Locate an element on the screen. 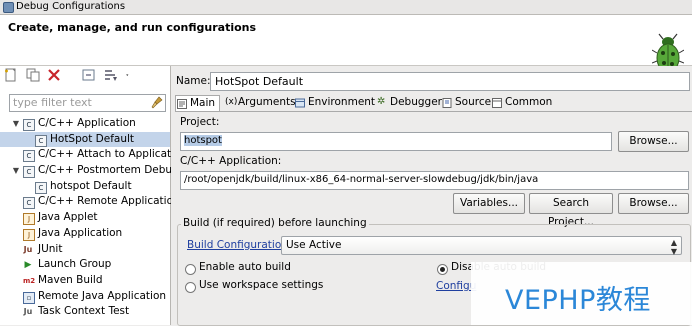 The image size is (692, 326). tree-item-label: C/C++ Application is located at coordinates (87, 123).